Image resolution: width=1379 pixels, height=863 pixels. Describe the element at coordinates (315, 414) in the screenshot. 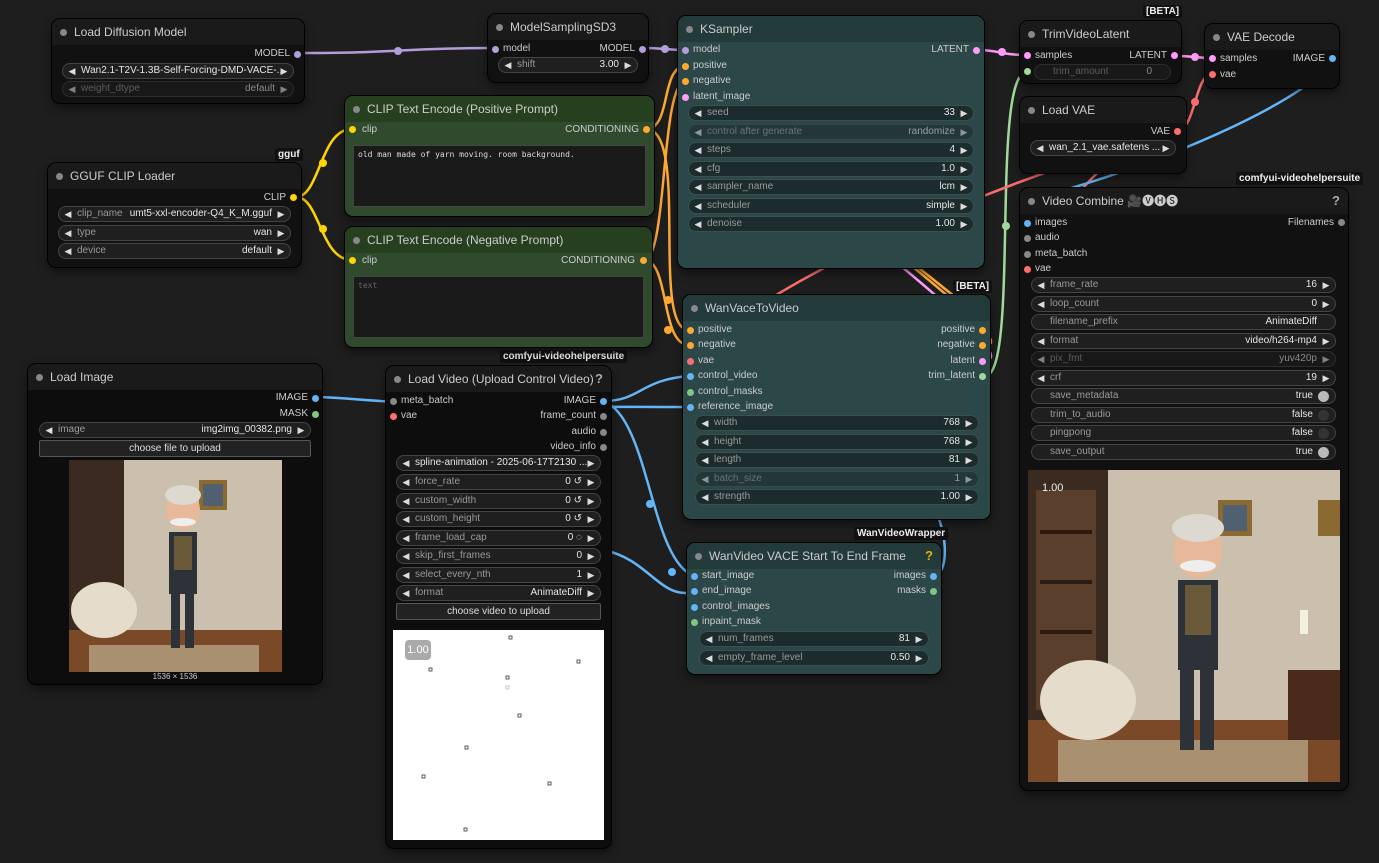

I see `mask-output-socket` at that location.